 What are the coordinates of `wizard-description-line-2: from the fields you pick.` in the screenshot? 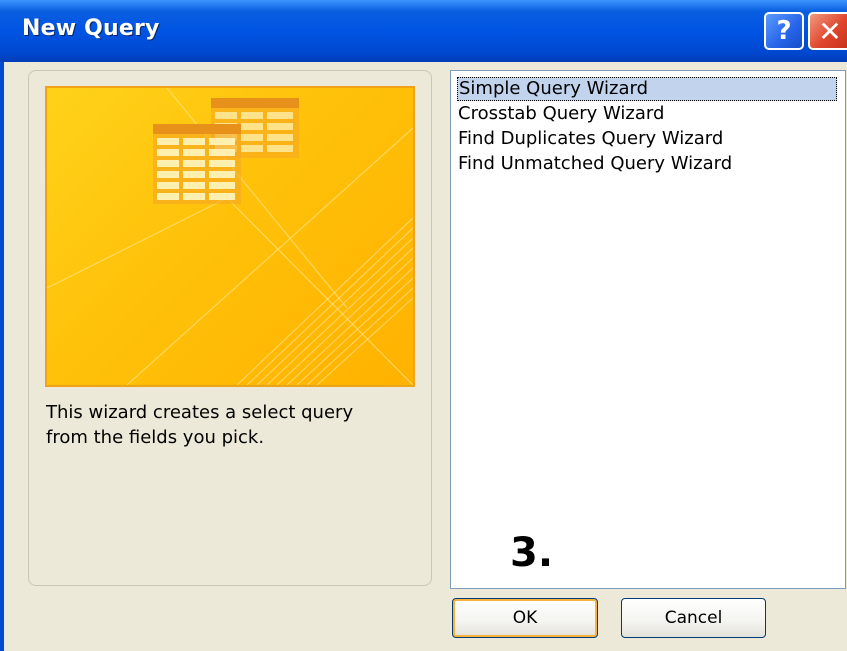 It's located at (155, 437).